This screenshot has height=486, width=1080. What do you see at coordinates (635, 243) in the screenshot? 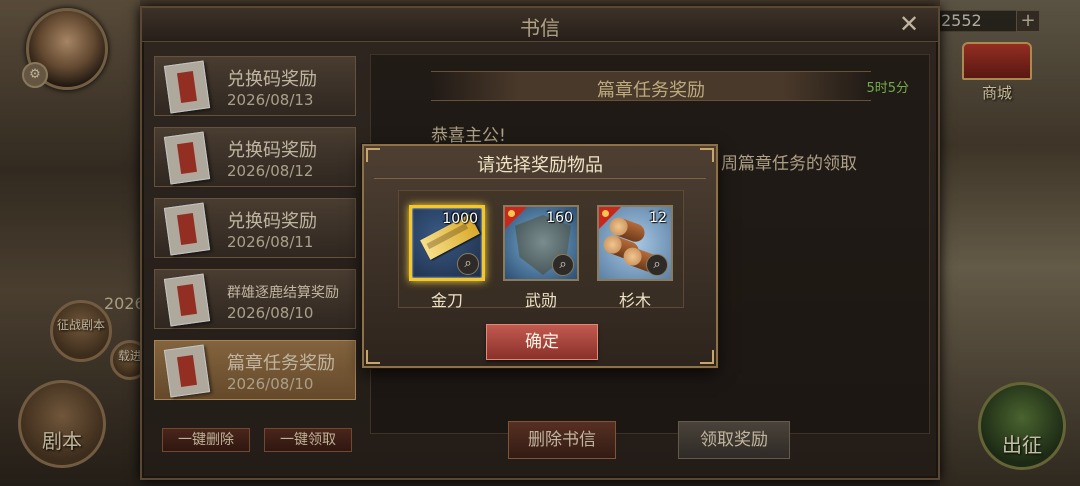
I see `reward-slot: 12 ⌕` at bounding box center [635, 243].